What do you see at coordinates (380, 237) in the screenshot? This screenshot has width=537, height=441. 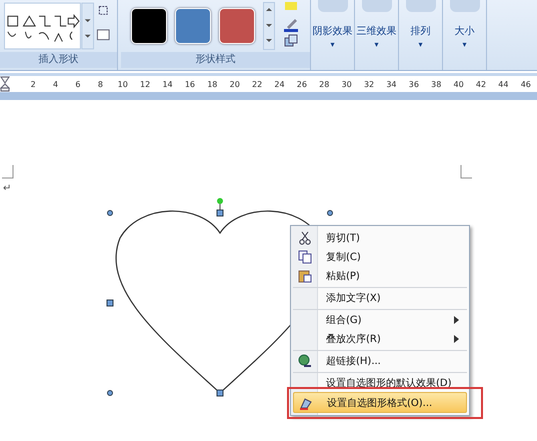 I see `menu-item: 剪切(T)` at bounding box center [380, 237].